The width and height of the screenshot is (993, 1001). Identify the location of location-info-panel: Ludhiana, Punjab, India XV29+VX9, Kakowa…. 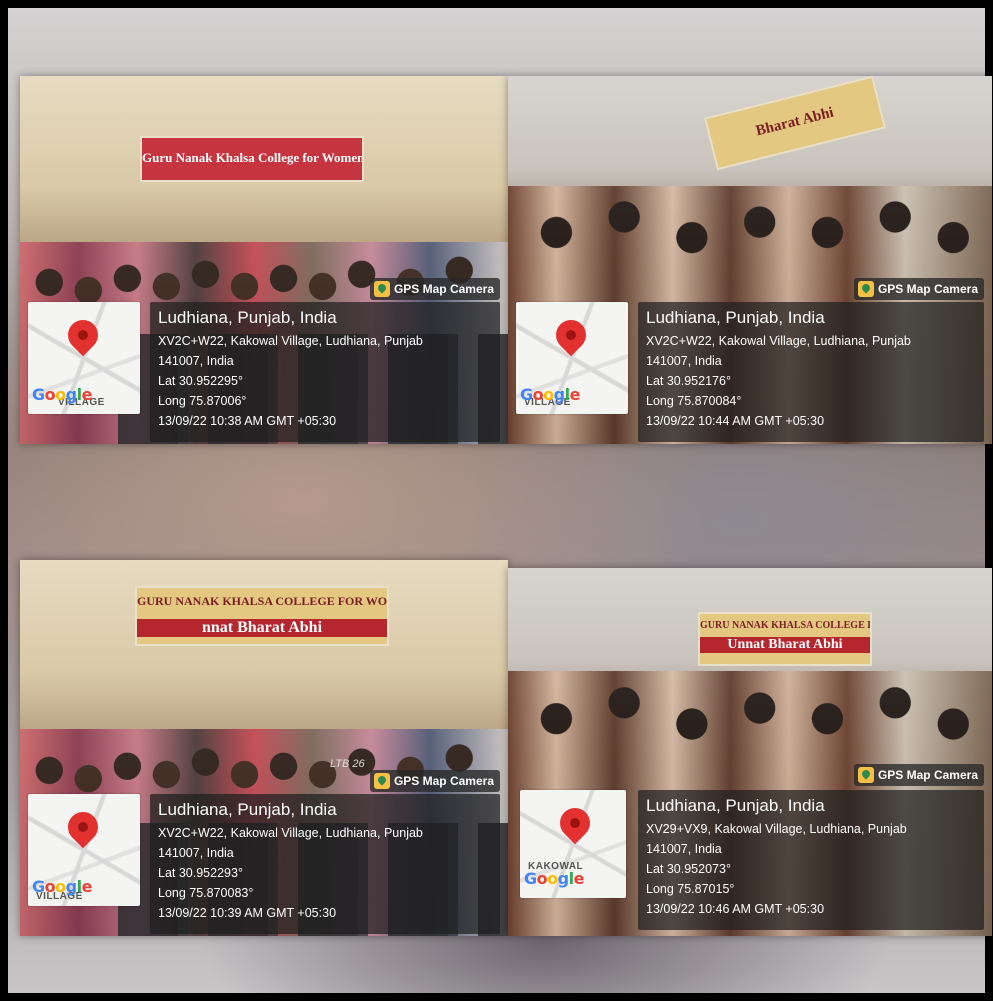
(811, 860).